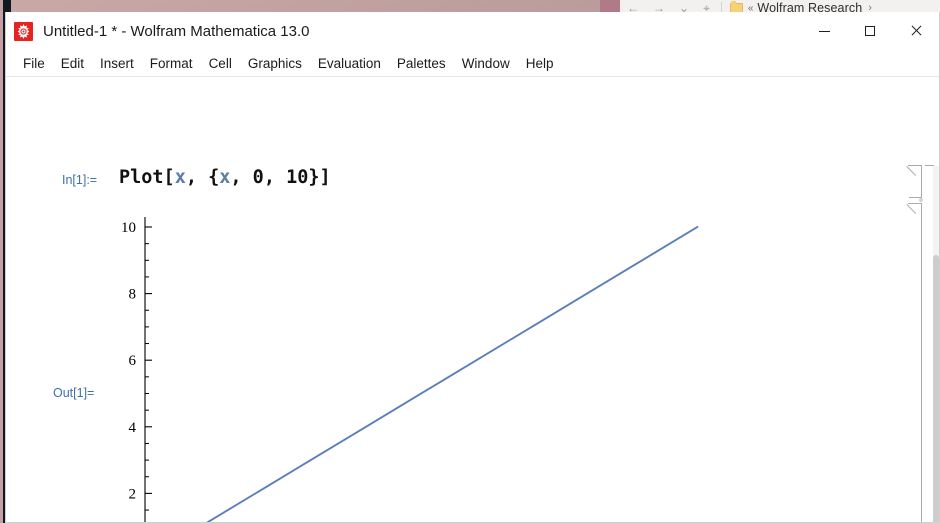 The height and width of the screenshot is (523, 940). Describe the element at coordinates (349, 64) in the screenshot. I see `menu-item-evaluation: Evaluation` at that location.